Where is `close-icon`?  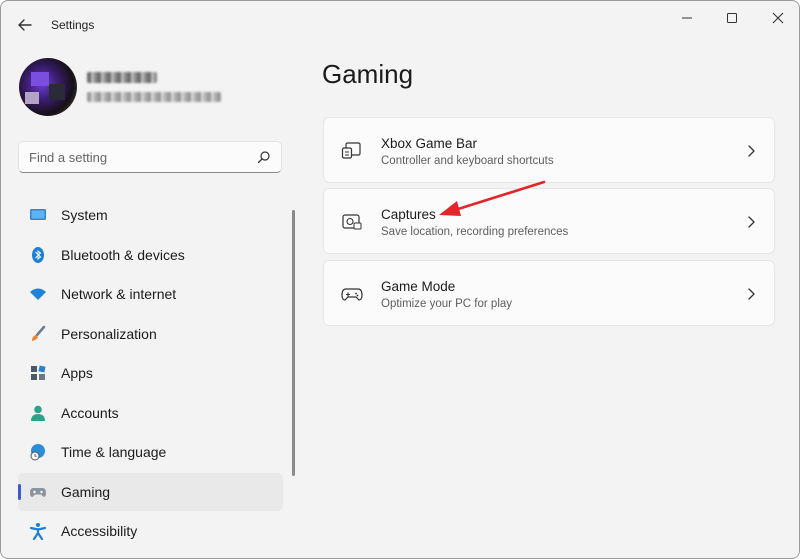 close-icon is located at coordinates (778, 18).